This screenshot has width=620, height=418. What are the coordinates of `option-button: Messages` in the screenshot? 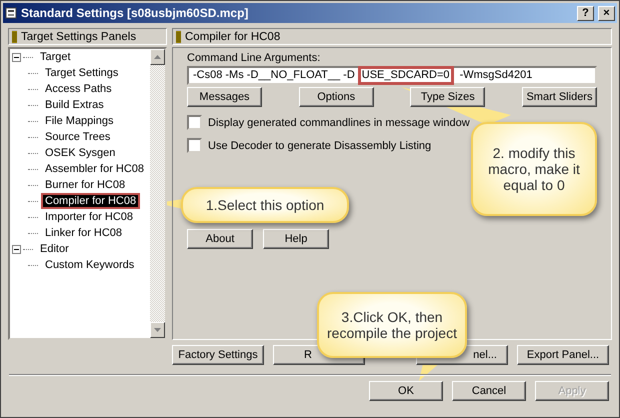 It's located at (224, 97).